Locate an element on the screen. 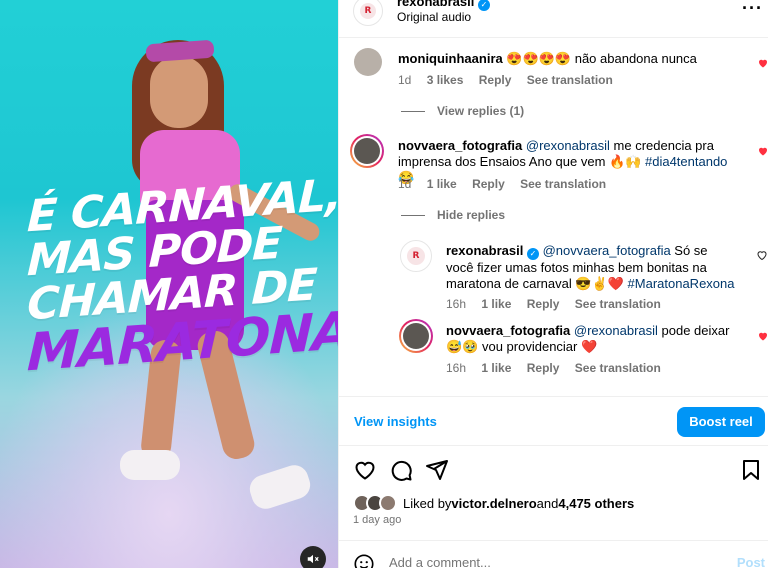 This screenshot has width=768, height=568. view-insights-link: View insights is located at coordinates (395, 421).